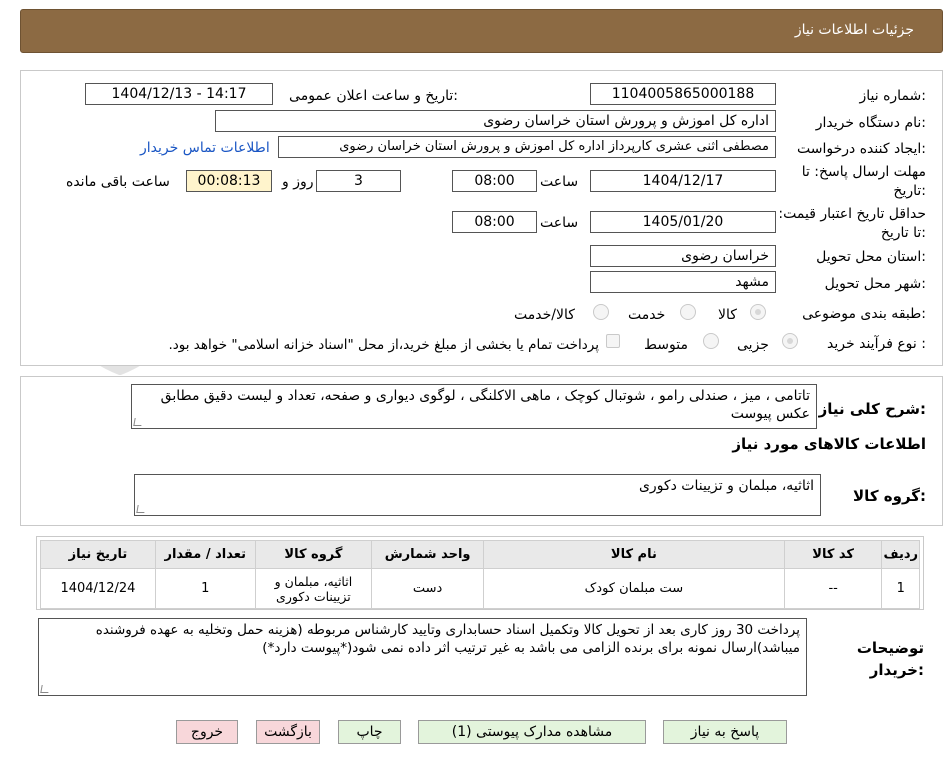 The height and width of the screenshot is (764, 944). I want to click on buyer-contact-link: اطلاعات تماس خریدار, so click(205, 148).